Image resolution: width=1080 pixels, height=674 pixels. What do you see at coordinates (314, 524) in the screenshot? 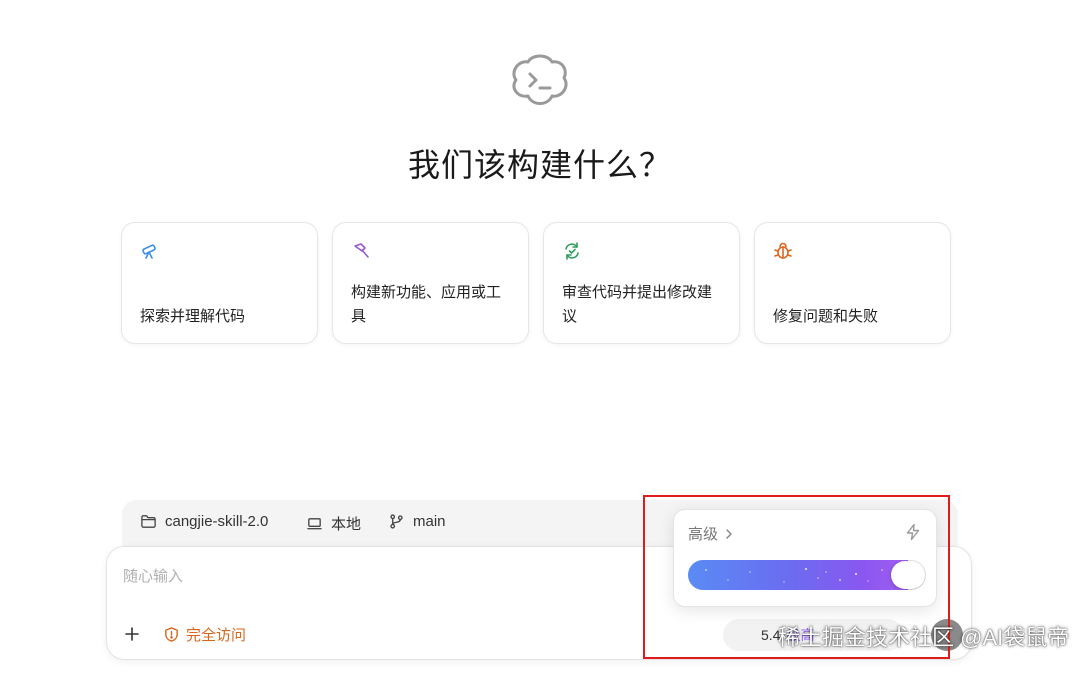
I see `laptop-icon` at bounding box center [314, 524].